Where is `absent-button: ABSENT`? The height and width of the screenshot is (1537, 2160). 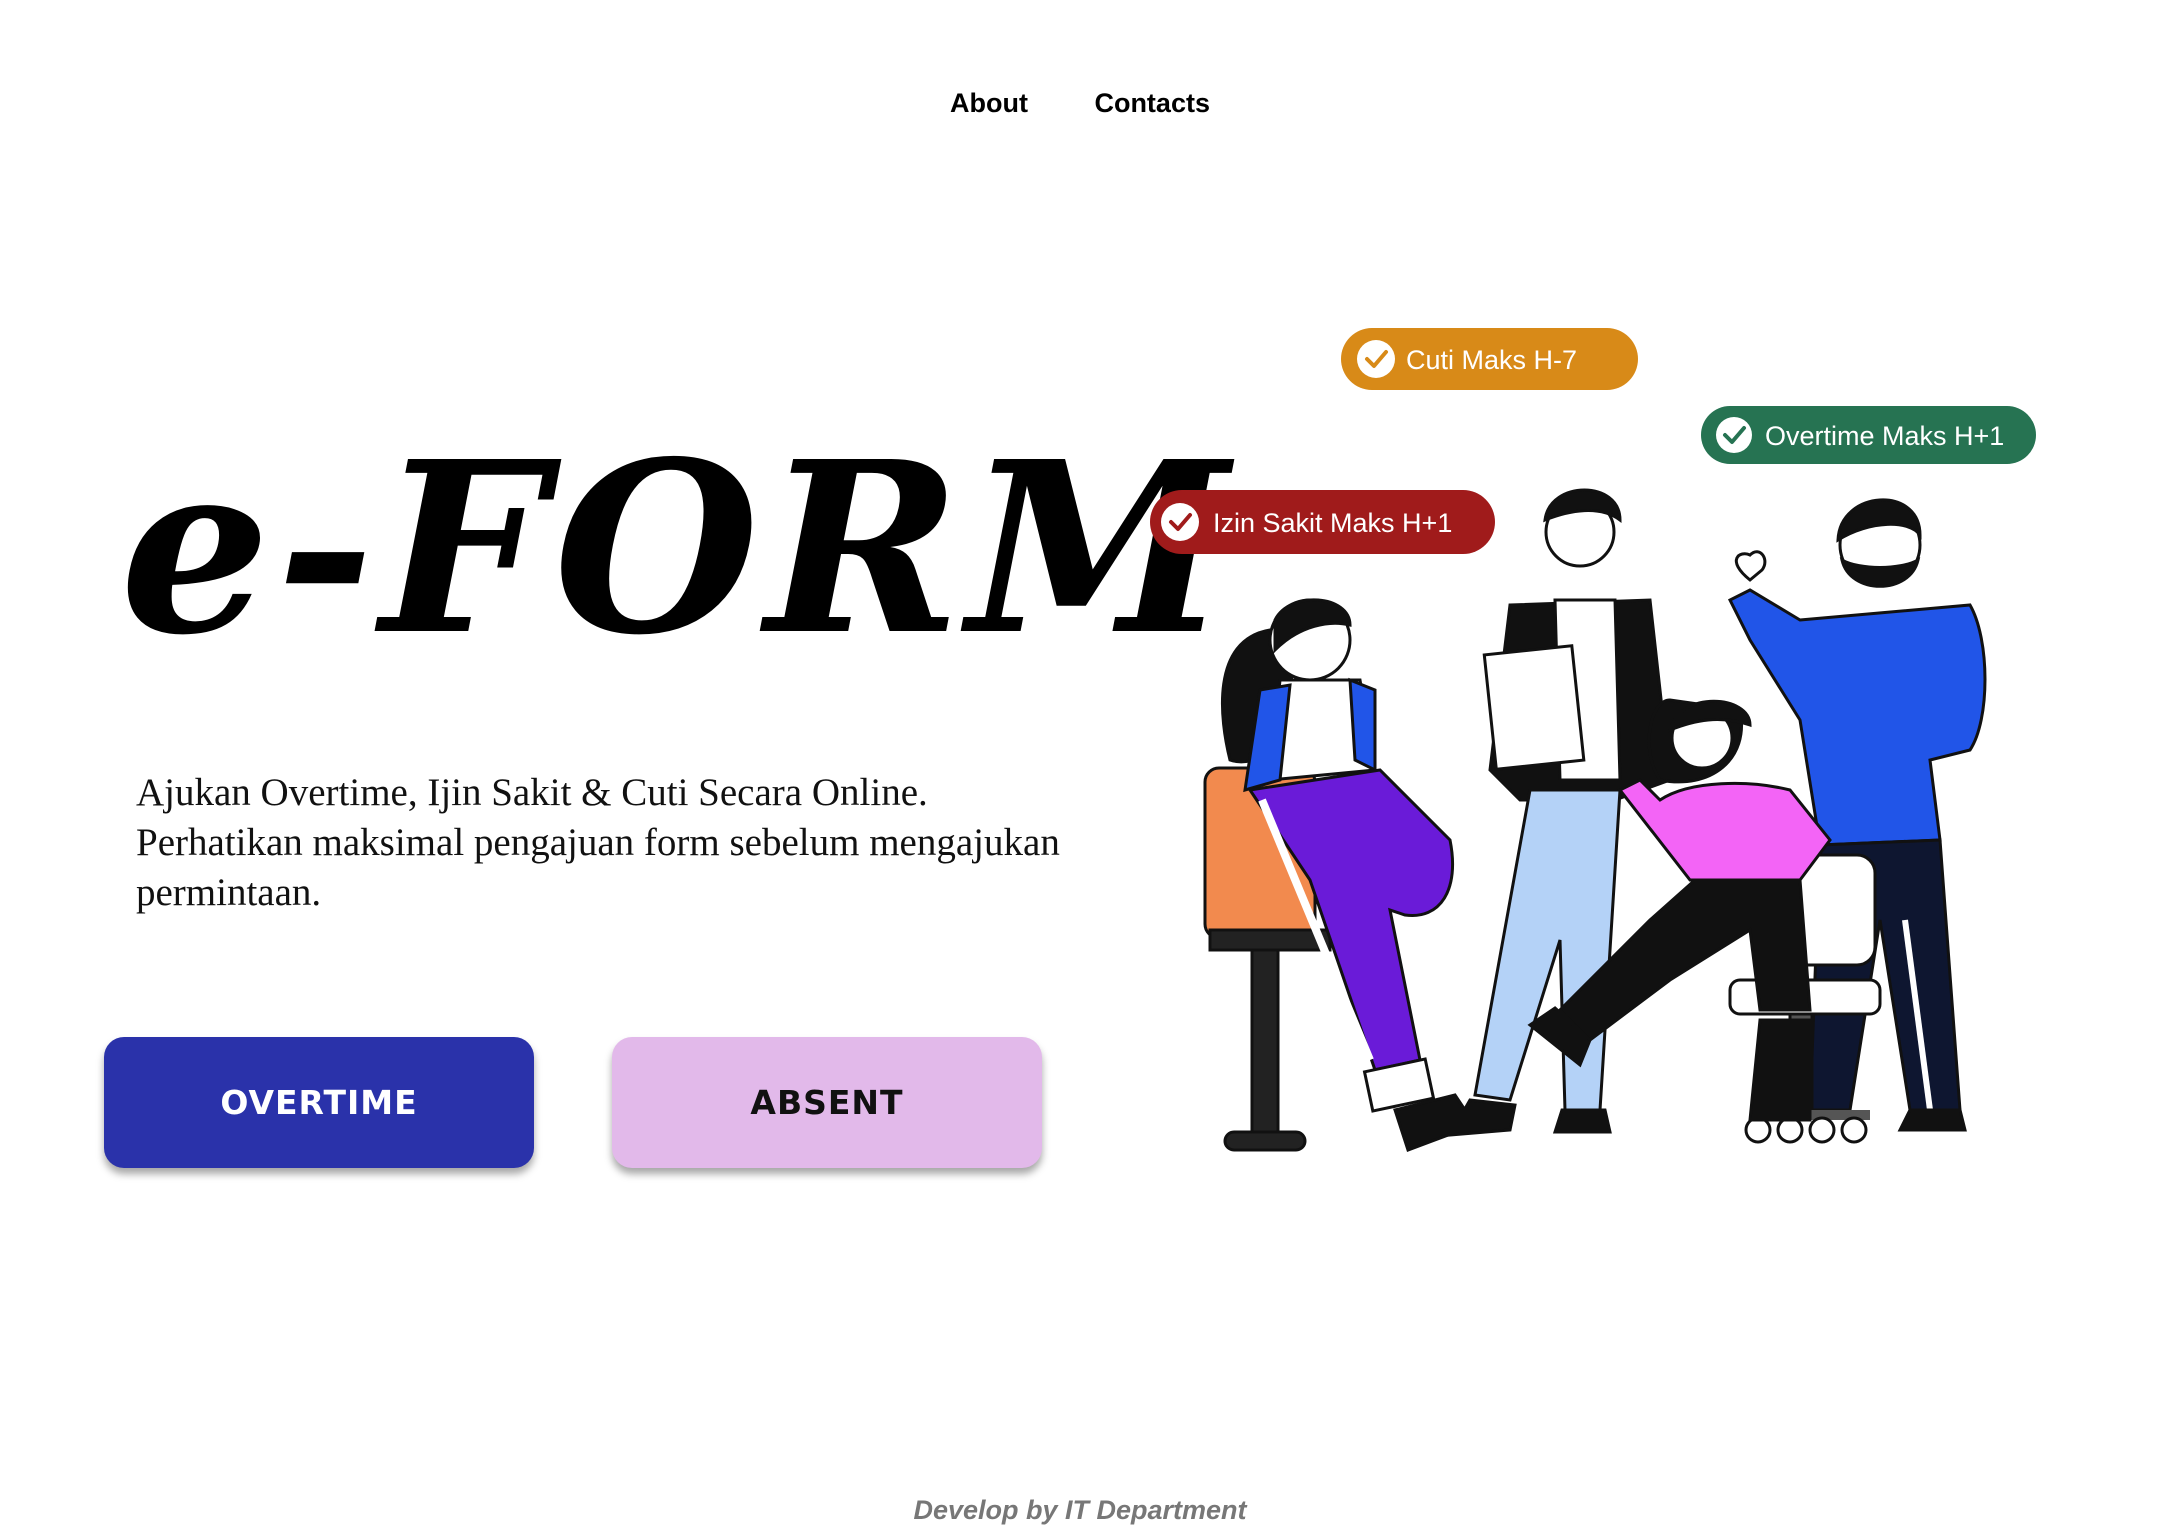
absent-button: ABSENT is located at coordinates (827, 1102).